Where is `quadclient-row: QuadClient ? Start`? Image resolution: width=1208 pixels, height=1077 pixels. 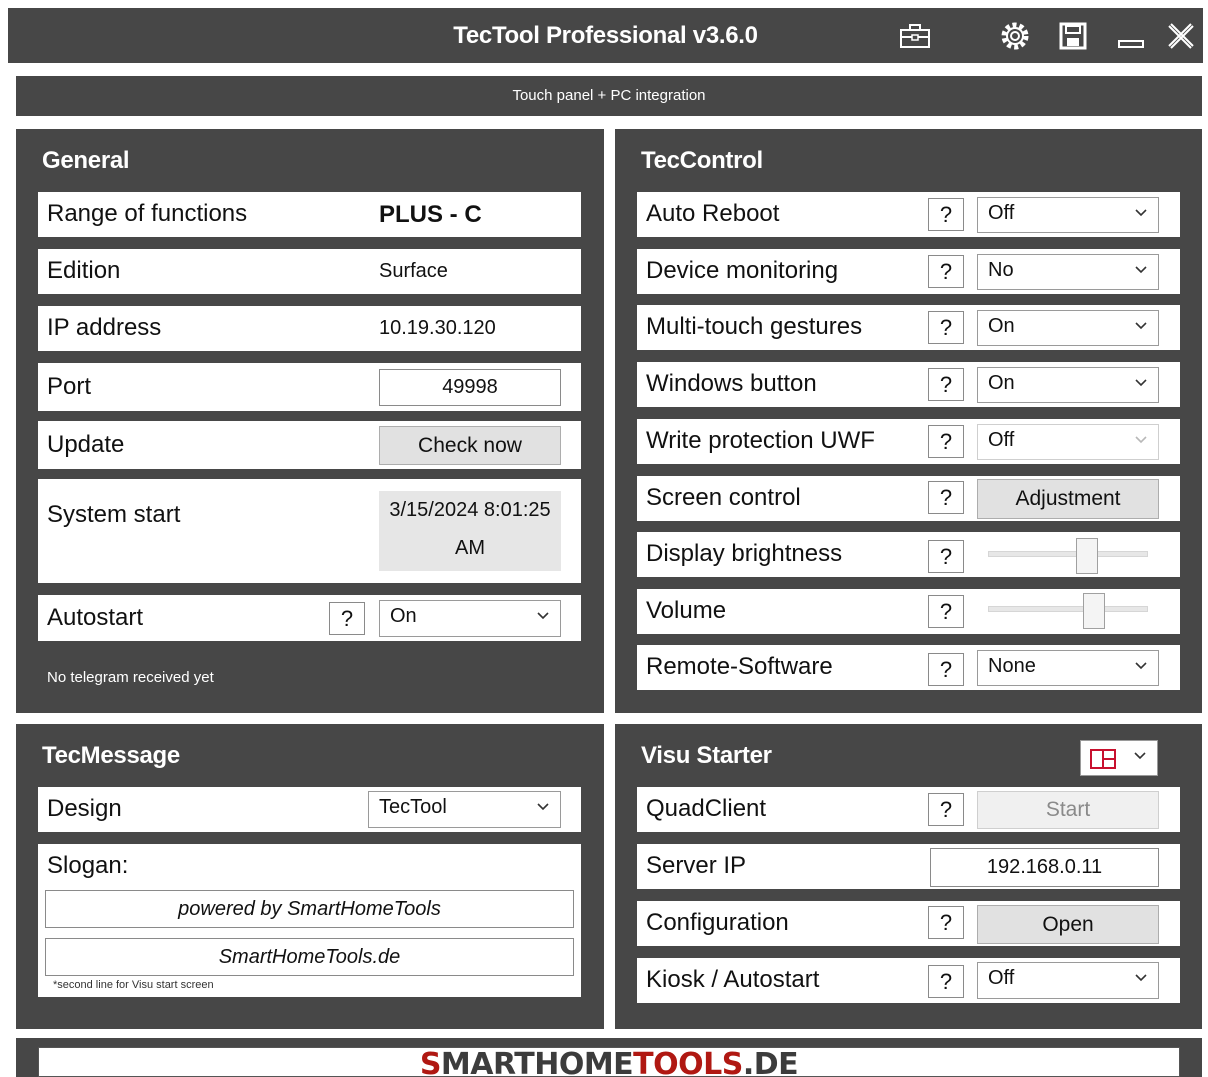
quadclient-row: QuadClient ? Start is located at coordinates (908, 809).